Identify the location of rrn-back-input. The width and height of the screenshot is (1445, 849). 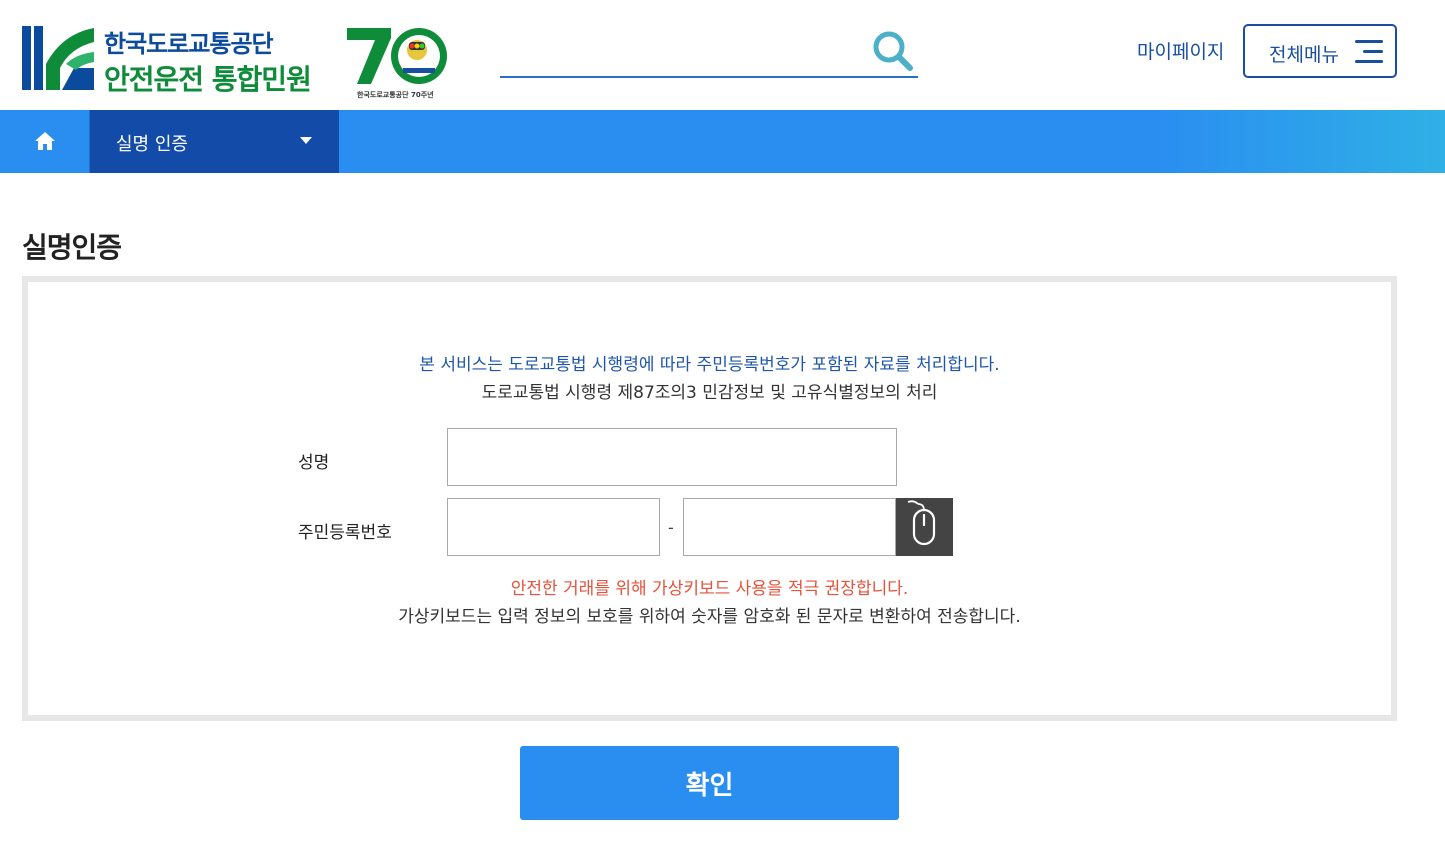
(789, 527).